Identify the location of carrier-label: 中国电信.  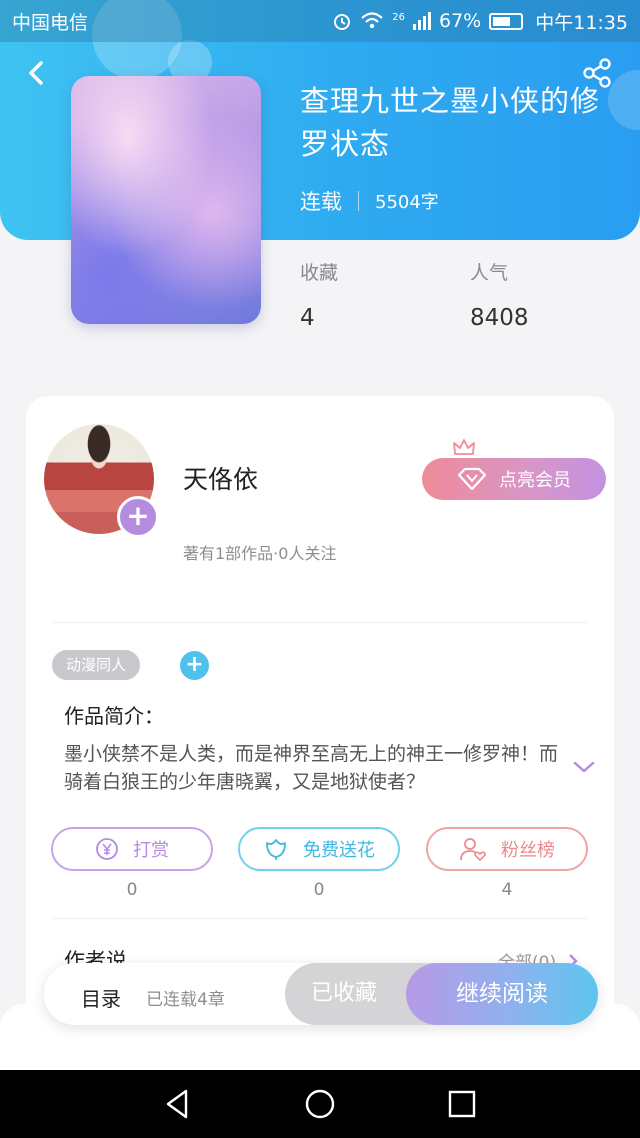
(50, 22).